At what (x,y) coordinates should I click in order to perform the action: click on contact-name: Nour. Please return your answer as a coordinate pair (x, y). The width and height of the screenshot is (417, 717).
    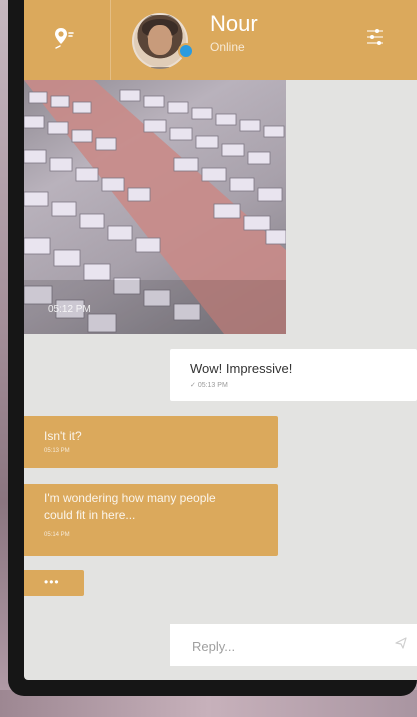
    Looking at the image, I should click on (234, 23).